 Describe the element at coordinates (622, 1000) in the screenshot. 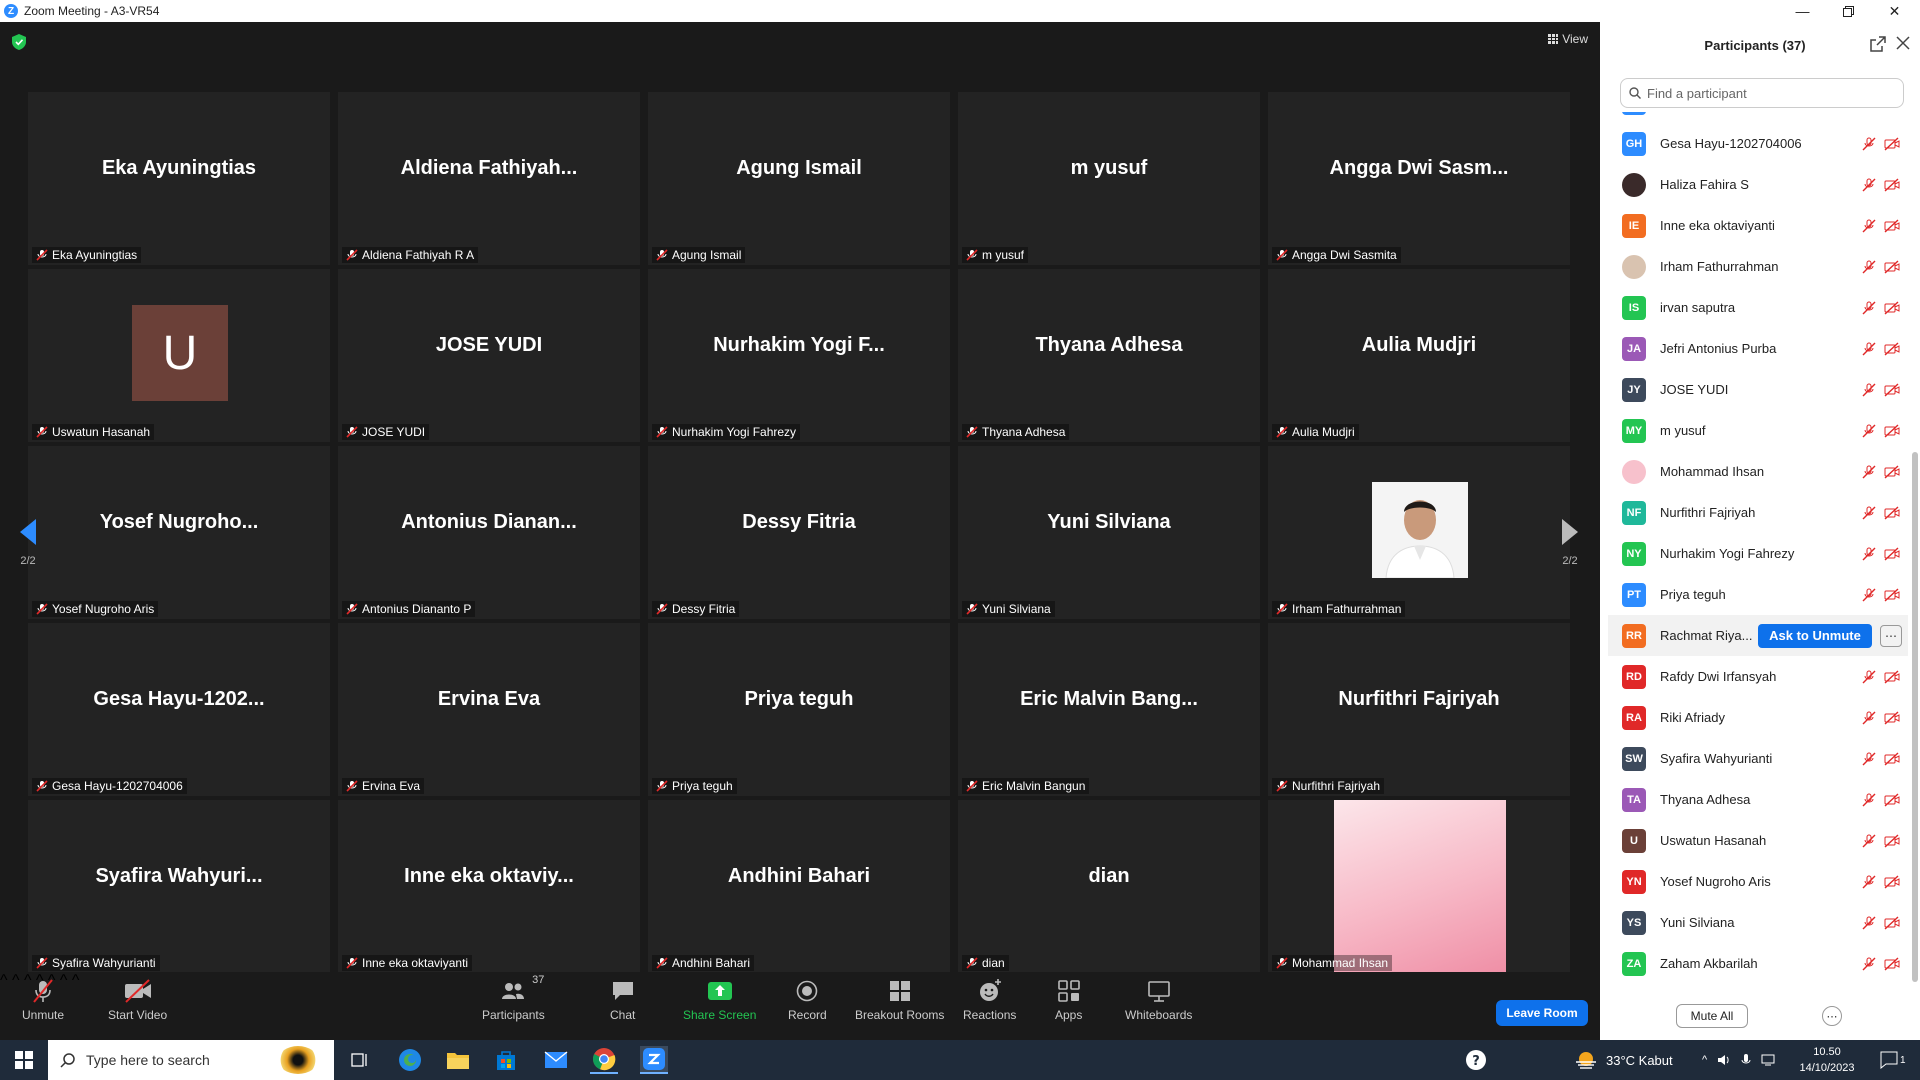

I see `chat-button: Chat` at that location.